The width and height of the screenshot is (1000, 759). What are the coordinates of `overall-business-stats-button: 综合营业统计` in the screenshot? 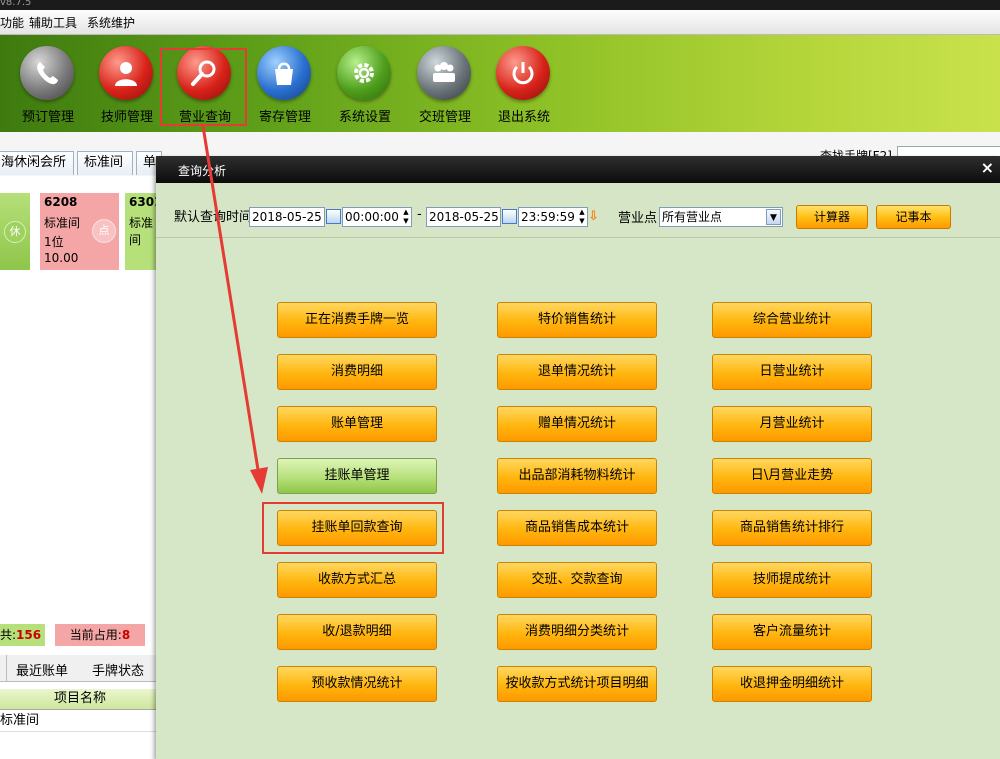 It's located at (792, 320).